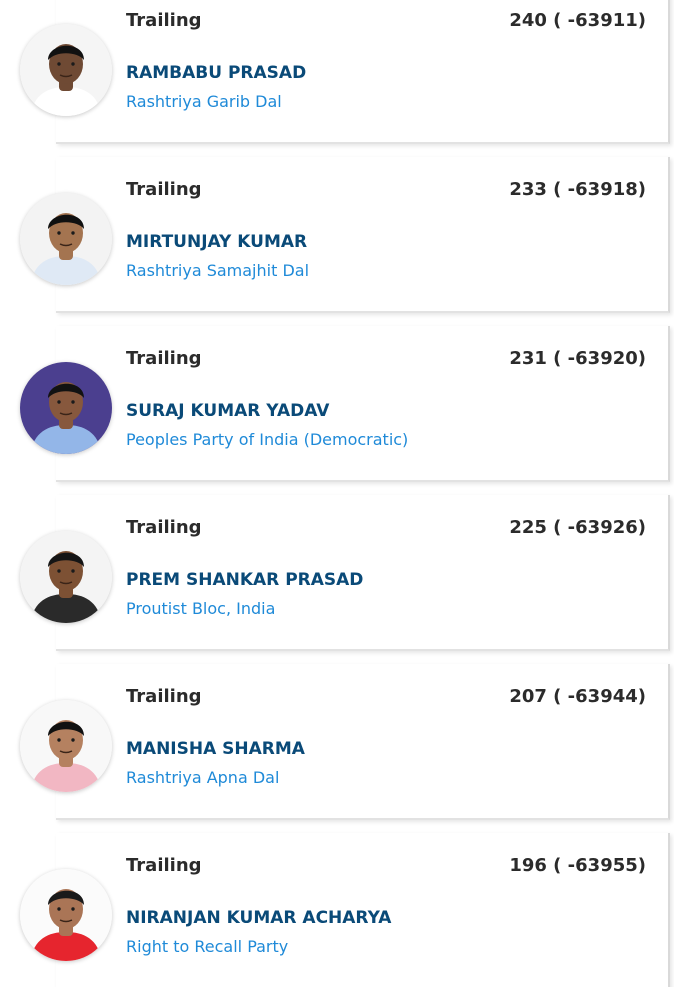  Describe the element at coordinates (216, 73) in the screenshot. I see `candidate-name: RAMBABU PRASAD` at that location.